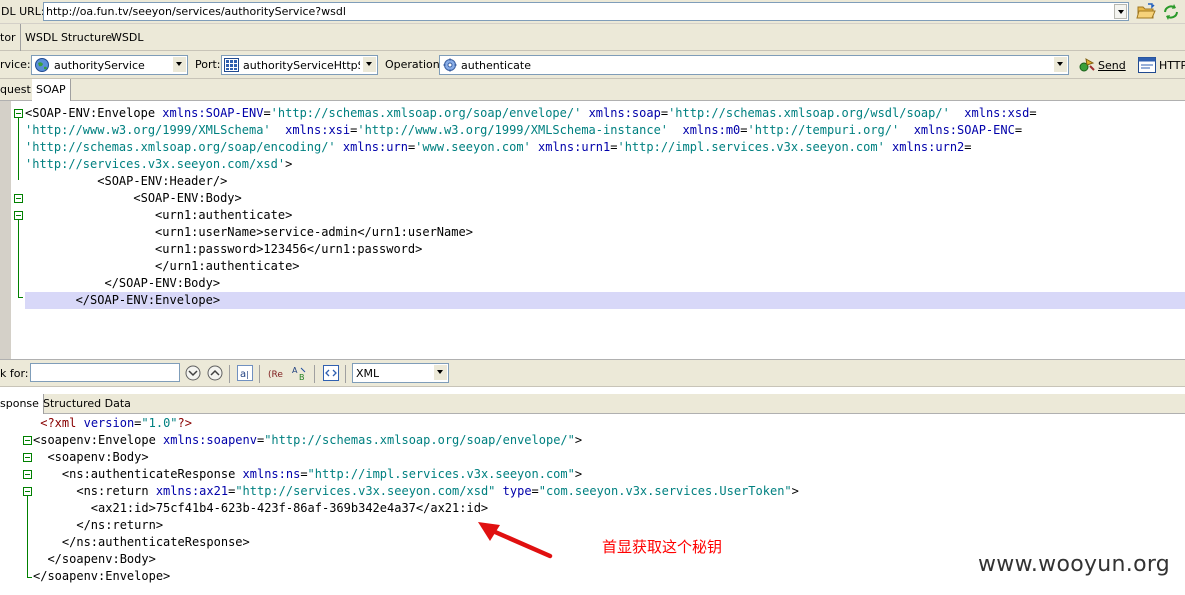 The image size is (1185, 595). Describe the element at coordinates (400, 373) in the screenshot. I see `format-select: XML` at that location.